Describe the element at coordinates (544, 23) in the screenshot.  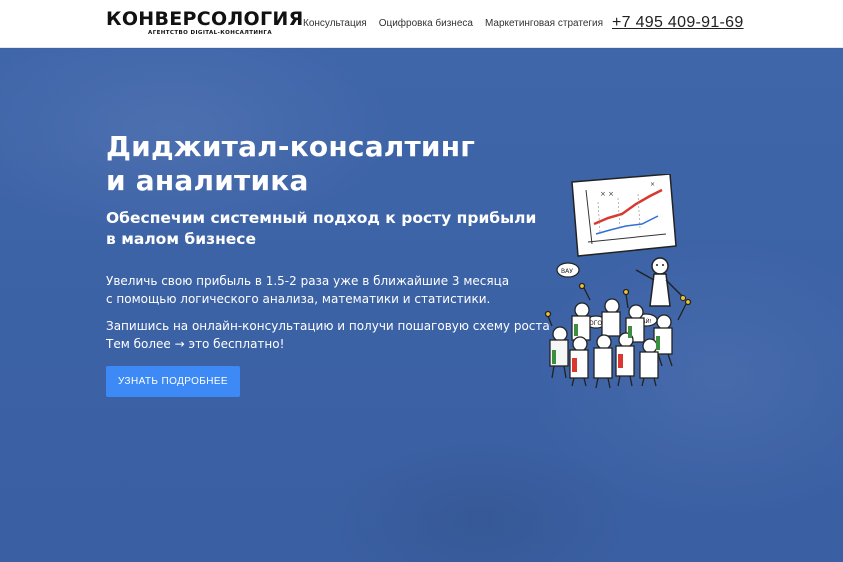
I see `nav-link-marketing-strategy: Маркетинговая стратегия` at that location.